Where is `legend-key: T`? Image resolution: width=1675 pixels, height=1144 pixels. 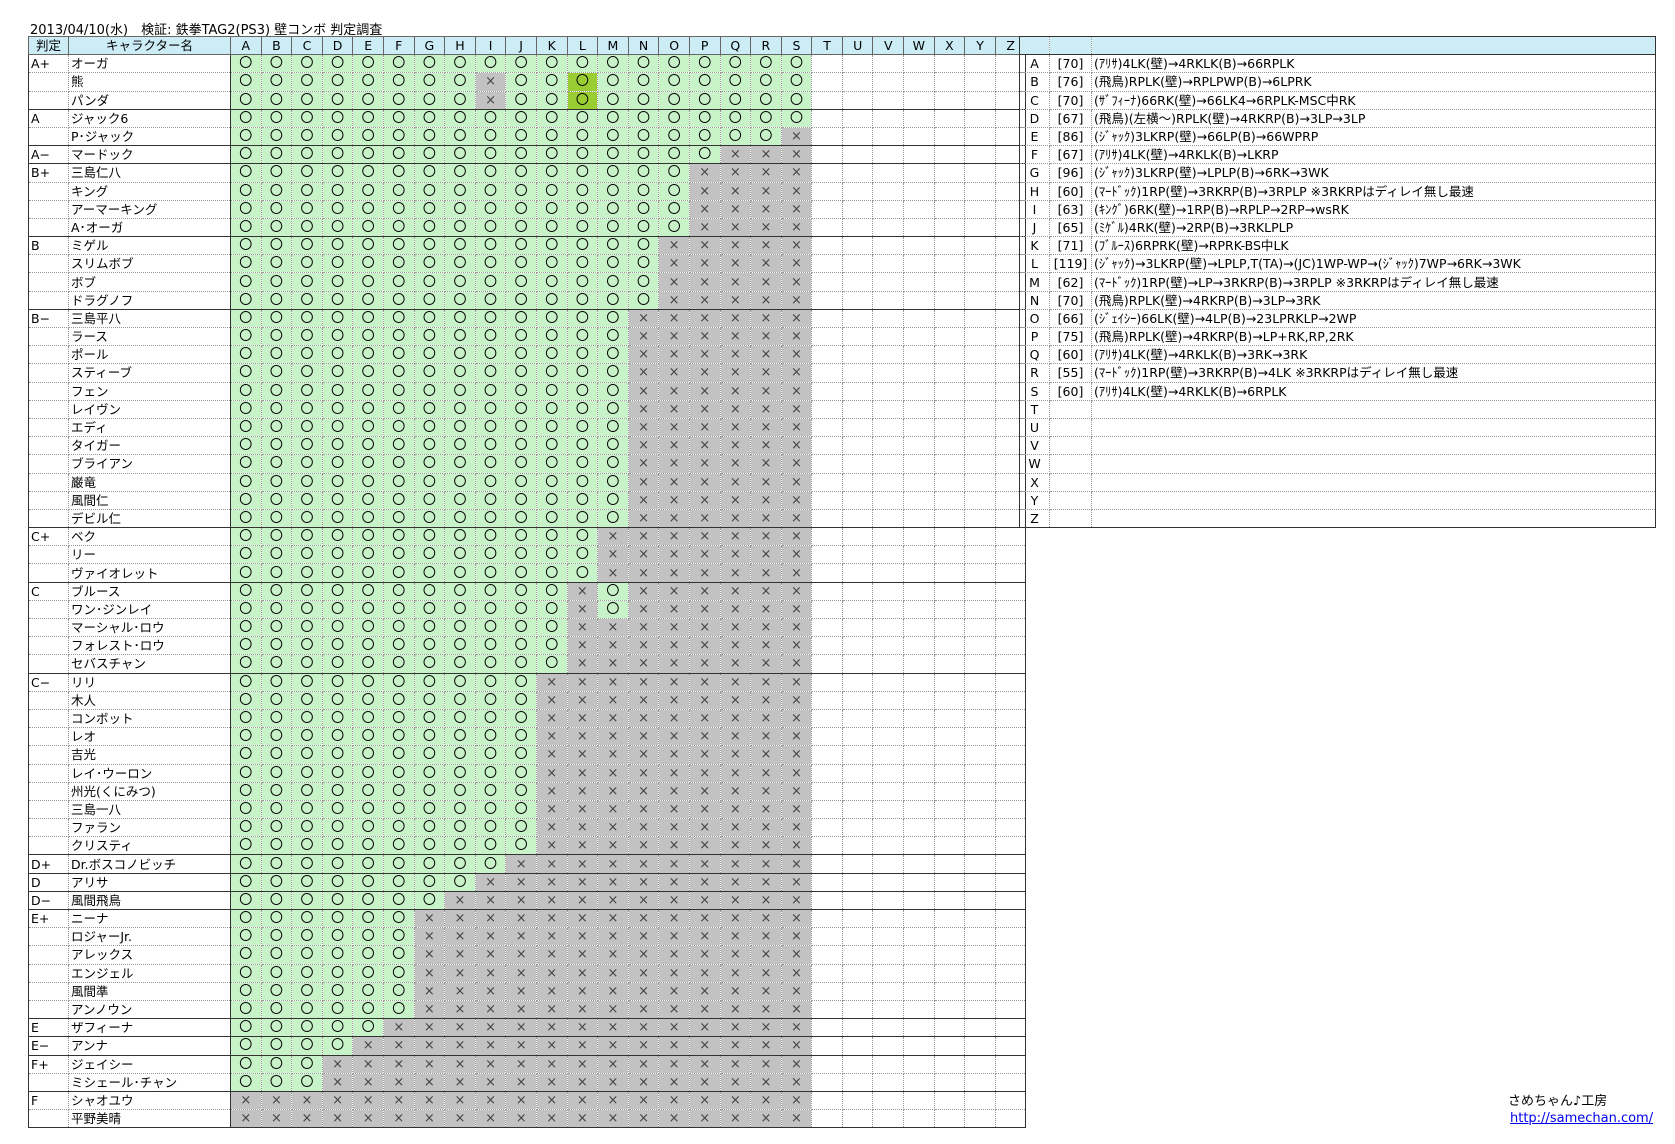
legend-key: T is located at coordinates (1034, 409).